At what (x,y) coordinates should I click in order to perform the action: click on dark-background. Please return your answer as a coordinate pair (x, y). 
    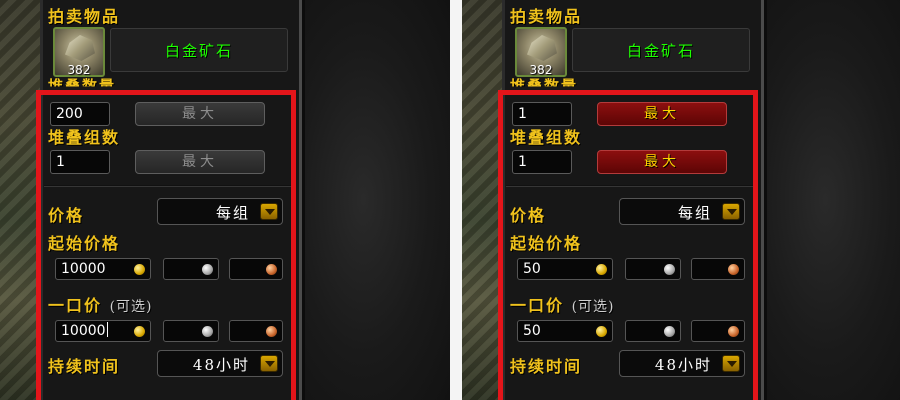
    Looking at the image, I should click on (833, 200).